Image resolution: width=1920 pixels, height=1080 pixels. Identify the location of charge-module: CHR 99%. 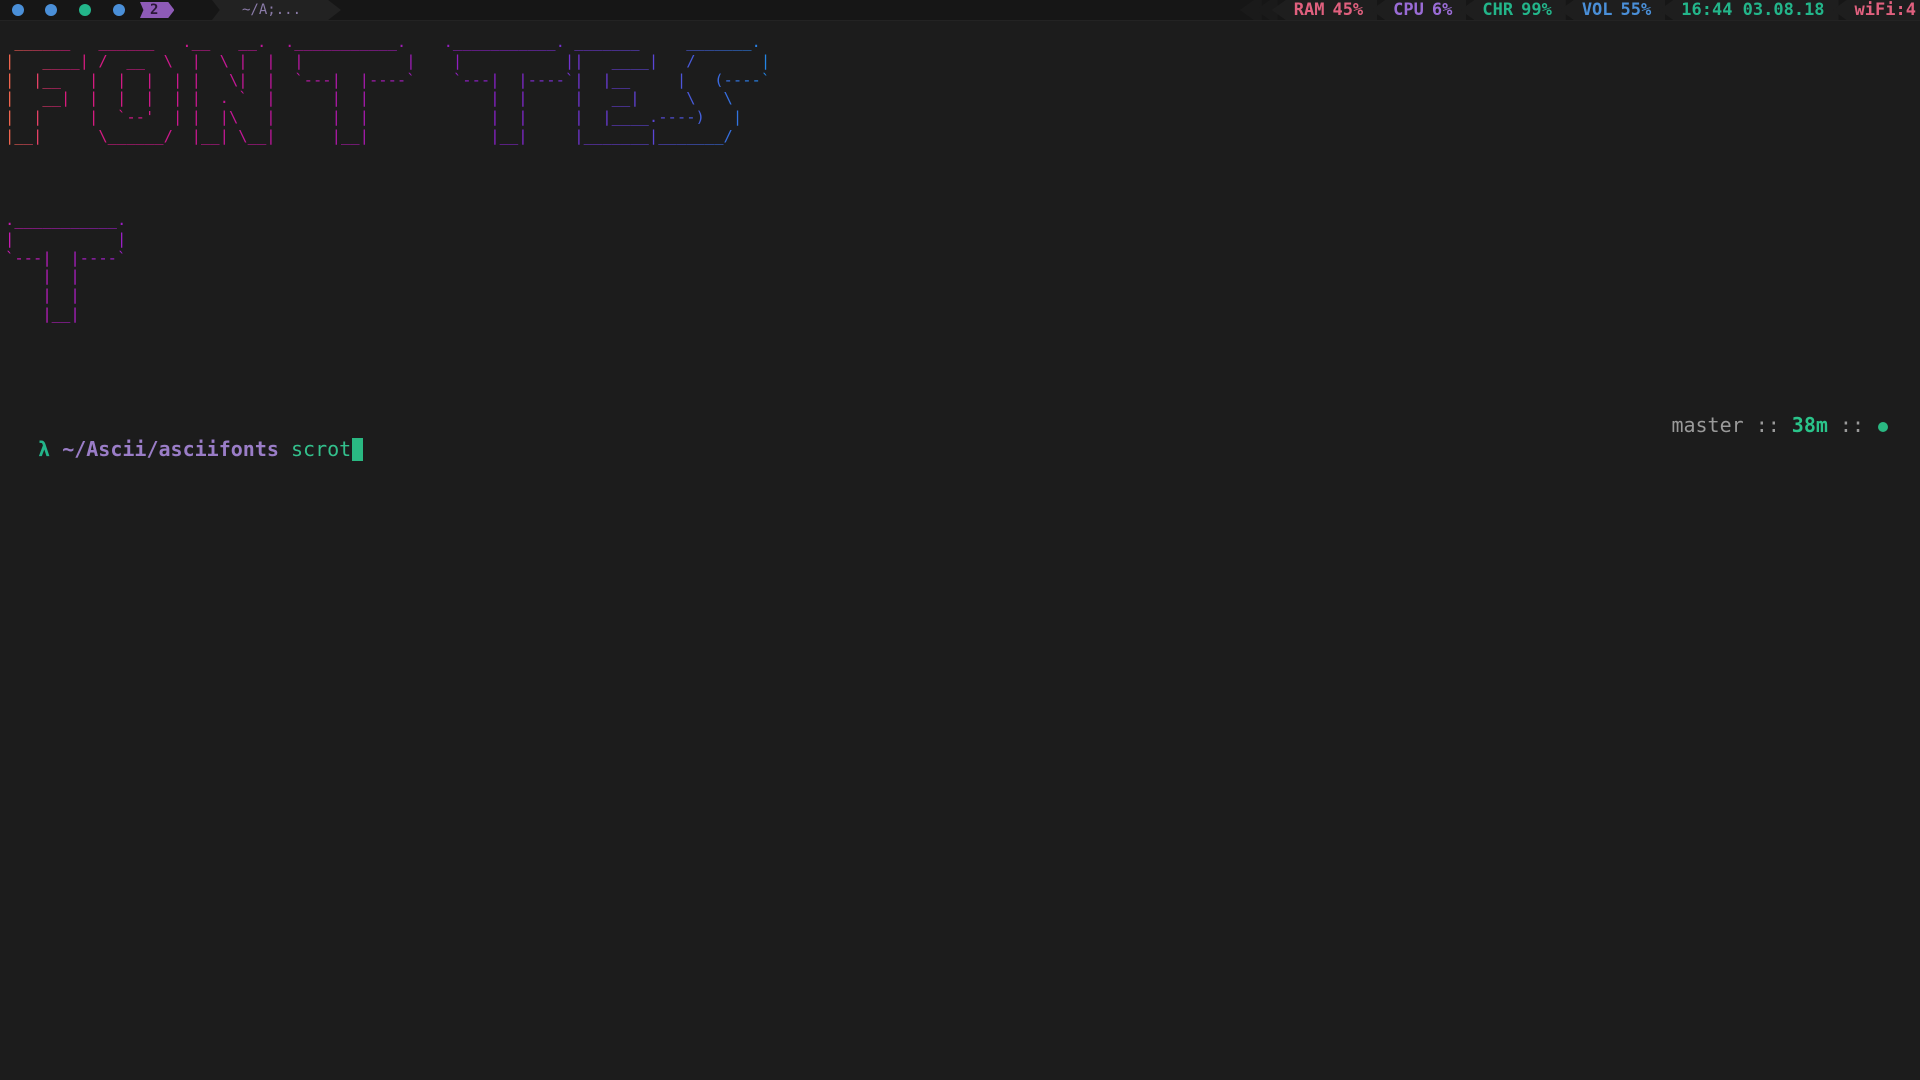
(1513, 10).